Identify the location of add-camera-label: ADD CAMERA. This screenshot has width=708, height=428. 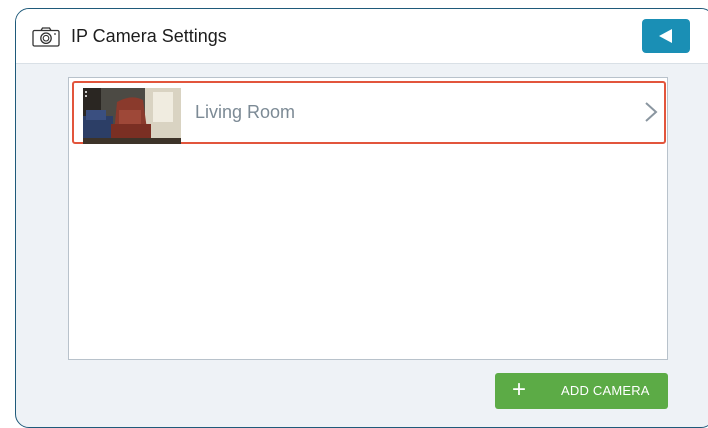
(605, 390).